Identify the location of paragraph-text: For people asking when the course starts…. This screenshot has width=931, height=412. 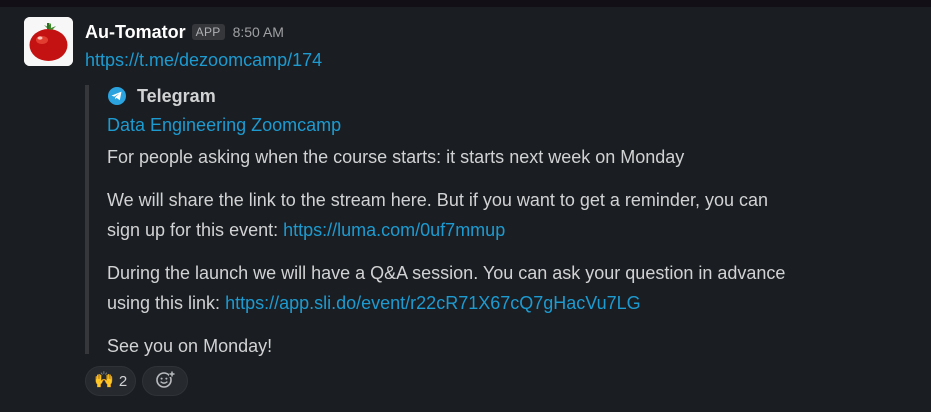
(396, 157).